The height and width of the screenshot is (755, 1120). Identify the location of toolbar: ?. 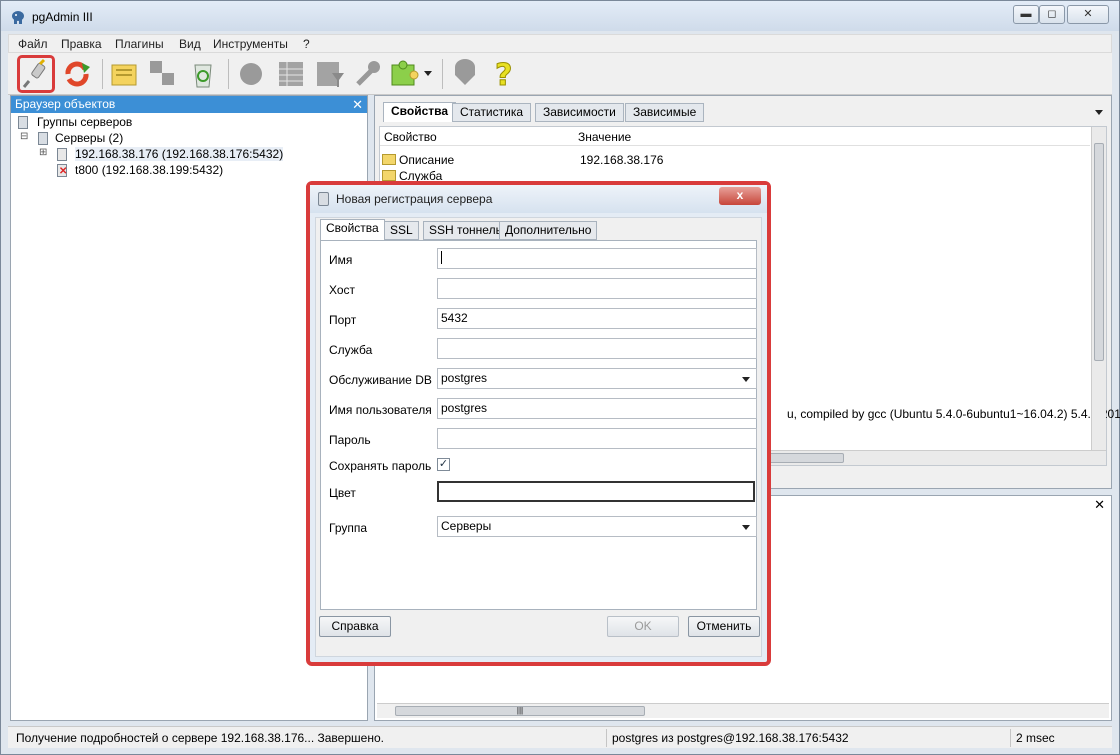
(560, 74).